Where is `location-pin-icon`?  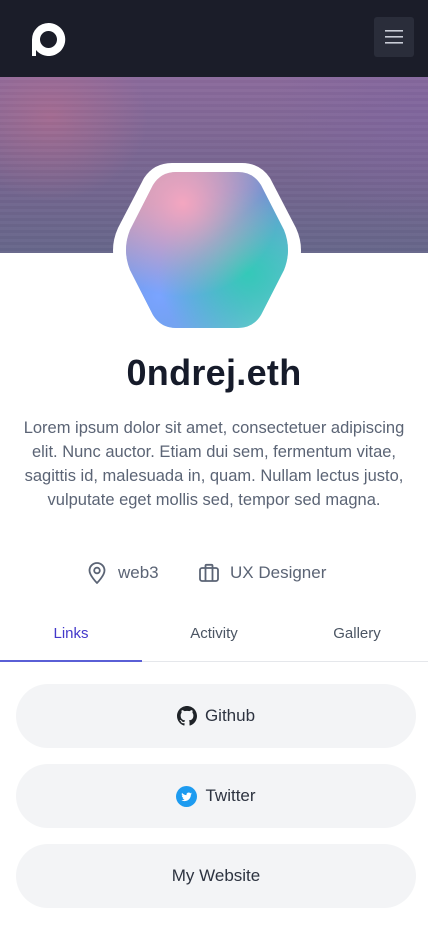
location-pin-icon is located at coordinates (97, 573).